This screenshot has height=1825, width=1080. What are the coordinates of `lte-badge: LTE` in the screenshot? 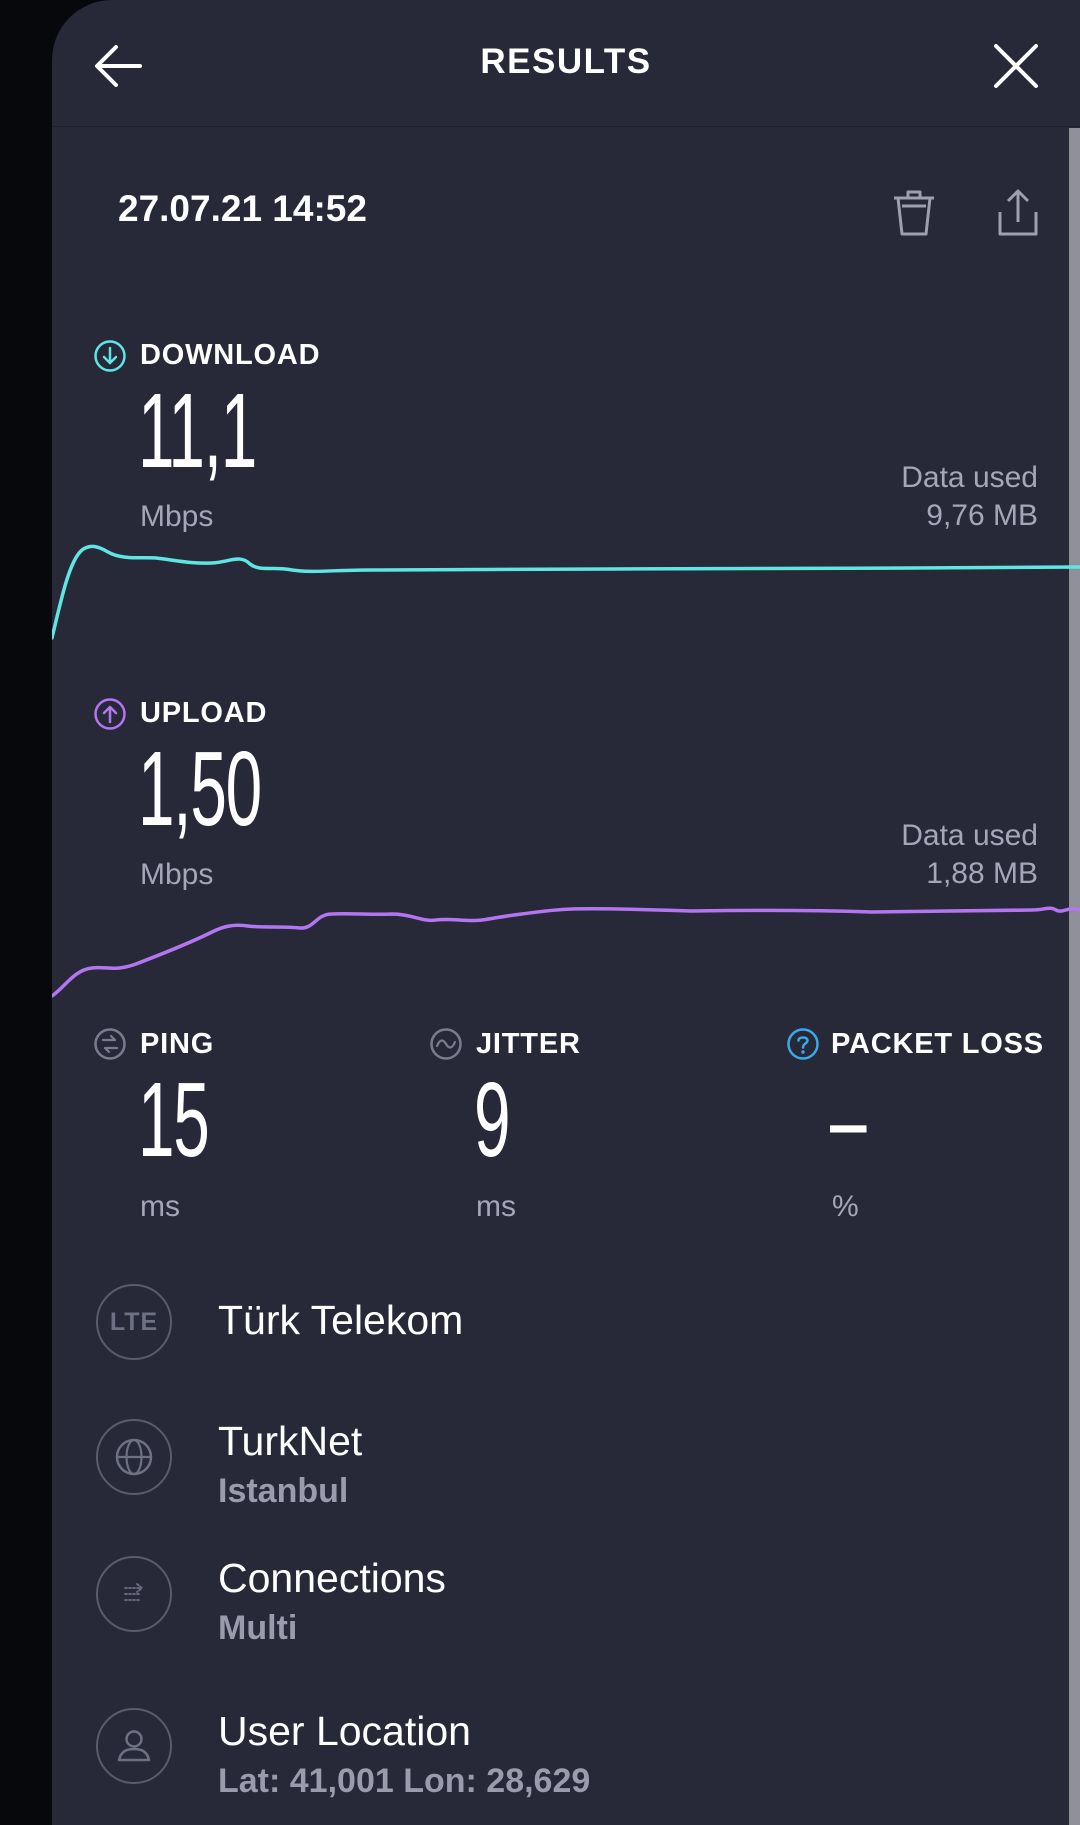 It's located at (134, 1321).